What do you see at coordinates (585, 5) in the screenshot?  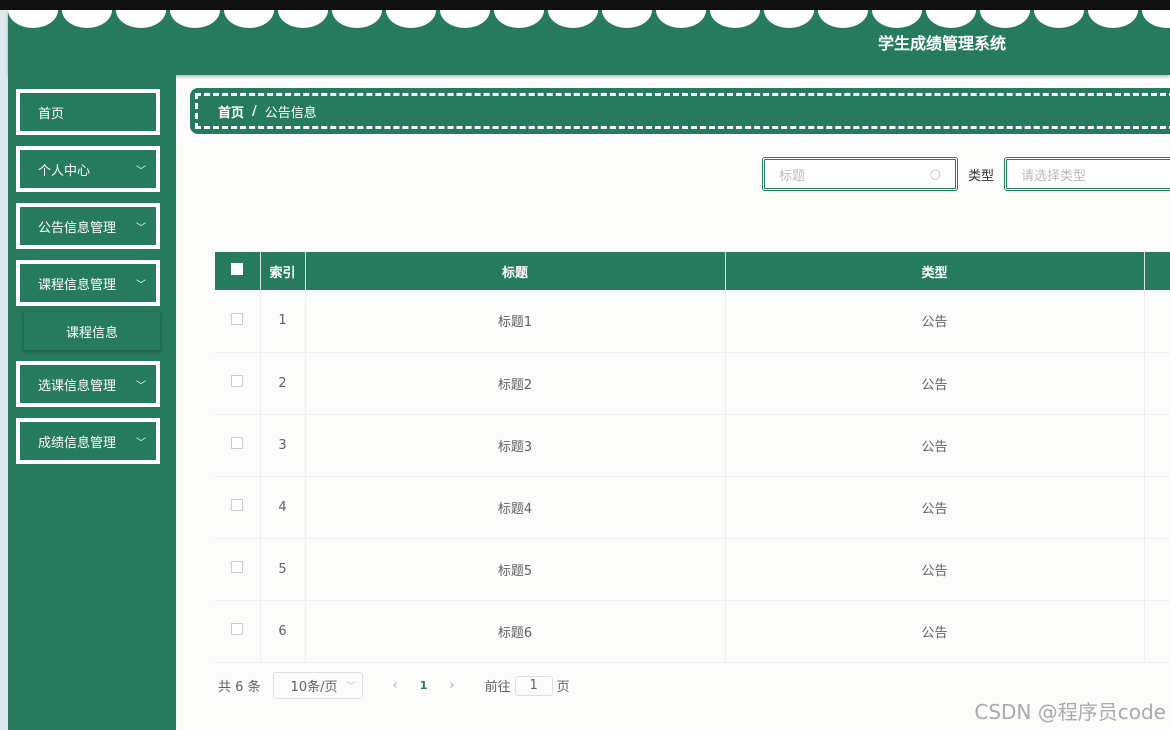 I see `window-titlebar` at bounding box center [585, 5].